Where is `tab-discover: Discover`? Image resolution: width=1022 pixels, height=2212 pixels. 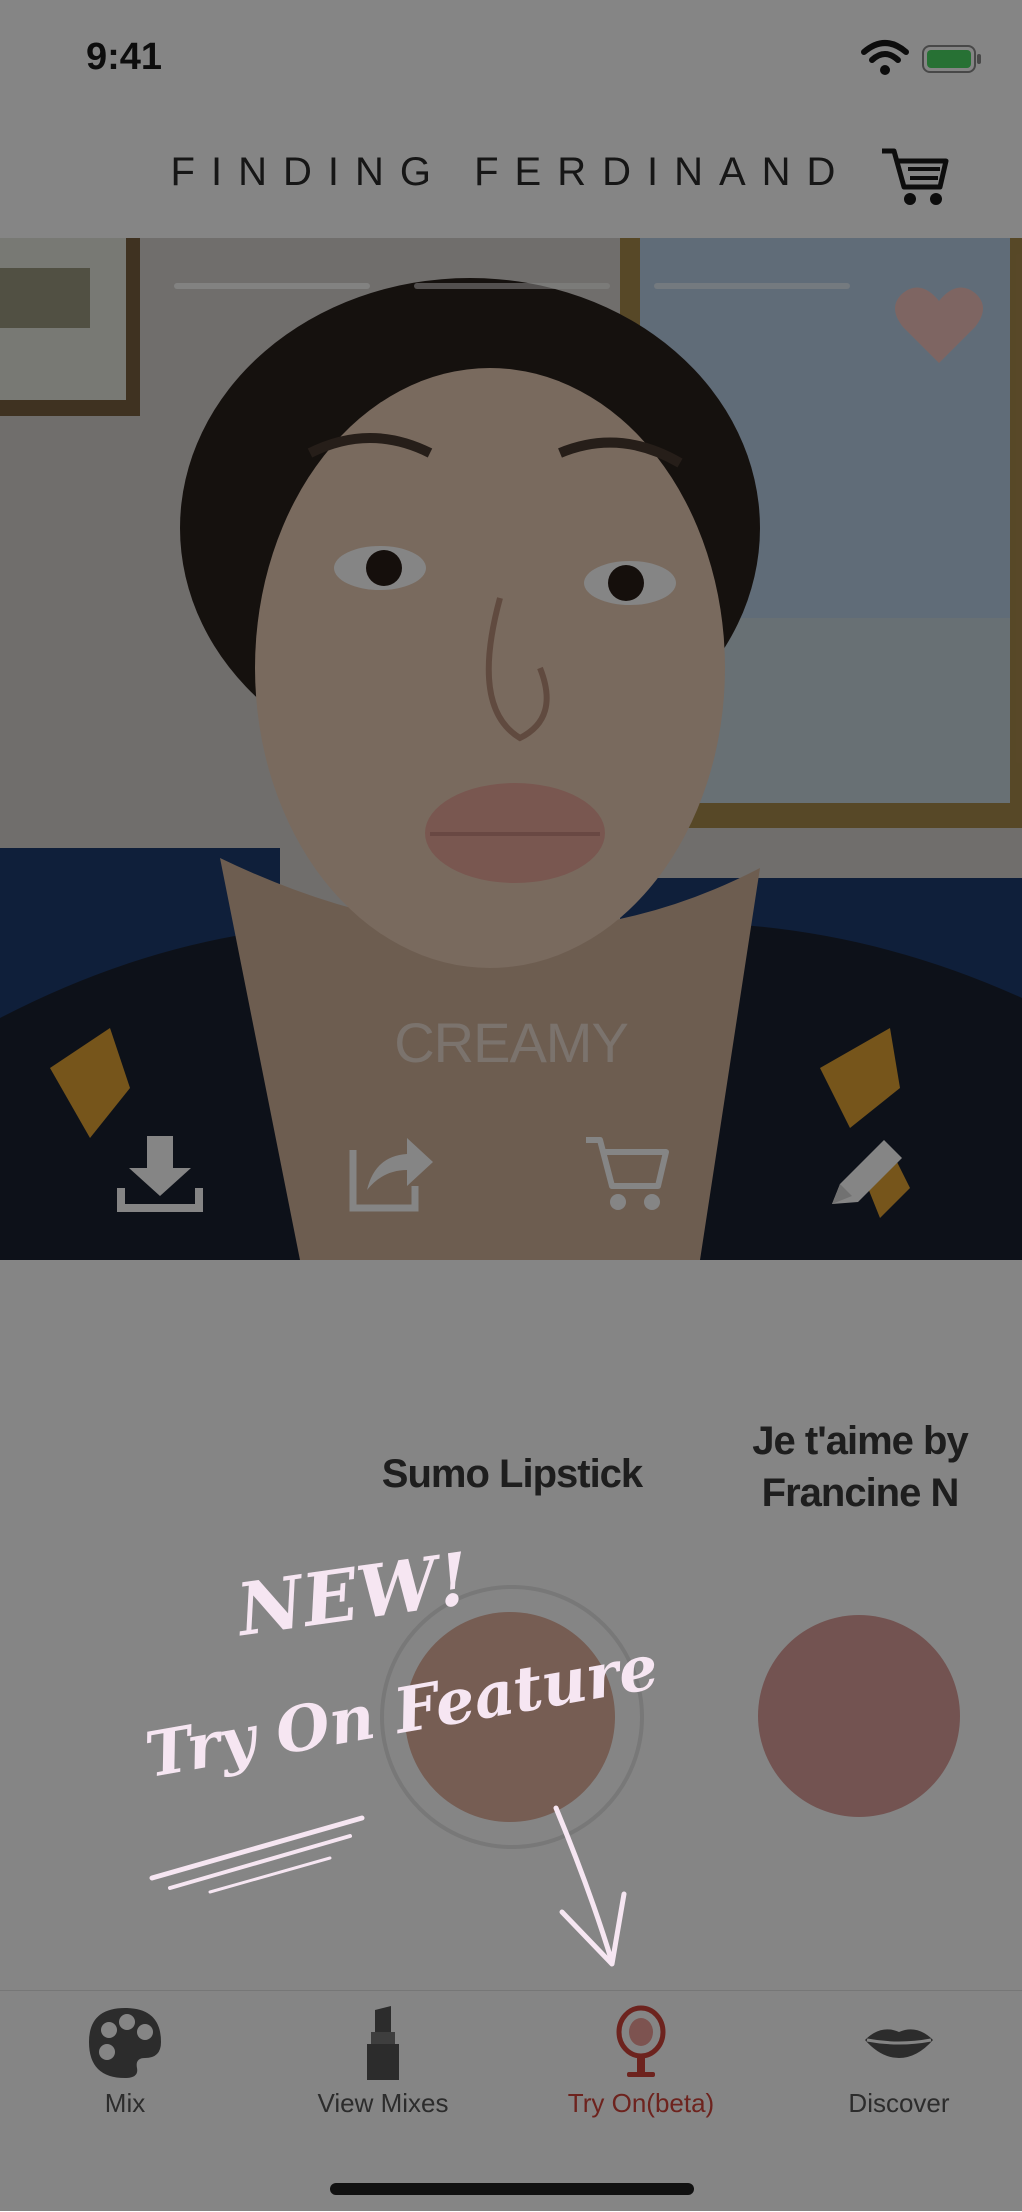 tab-discover: Discover is located at coordinates (899, 2067).